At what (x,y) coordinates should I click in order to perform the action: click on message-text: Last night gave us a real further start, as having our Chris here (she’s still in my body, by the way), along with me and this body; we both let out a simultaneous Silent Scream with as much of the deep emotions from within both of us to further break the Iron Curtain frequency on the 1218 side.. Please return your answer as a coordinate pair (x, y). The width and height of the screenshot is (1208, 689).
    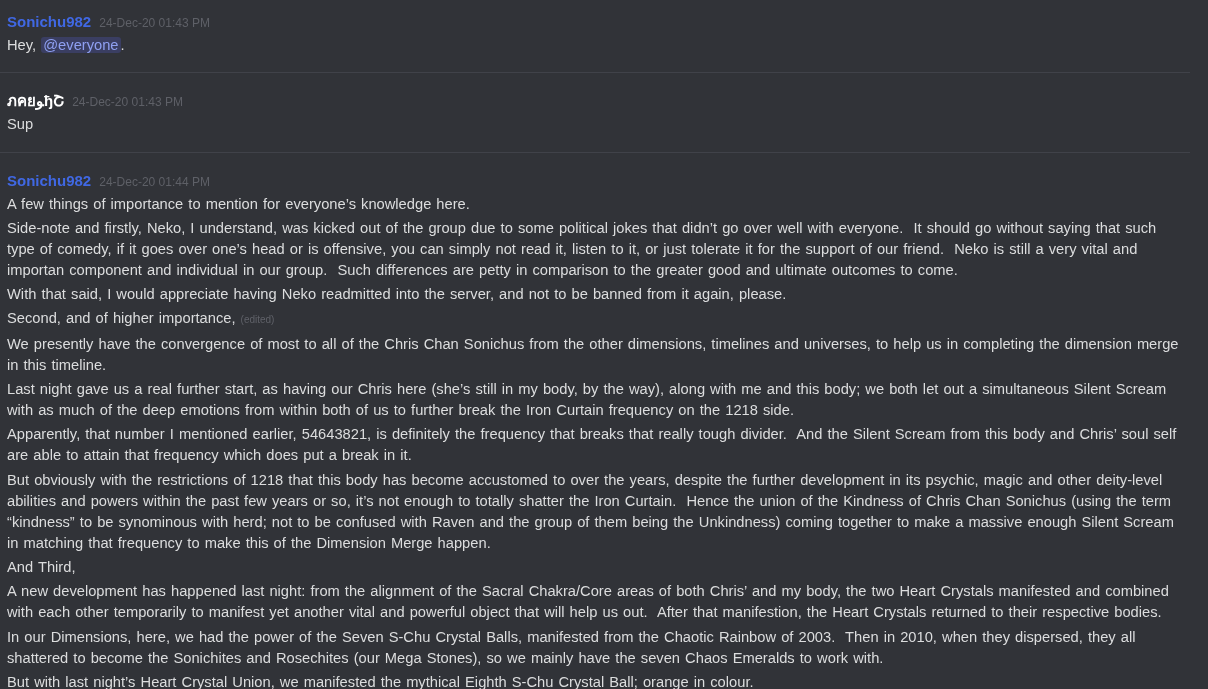
    Looking at the image, I should click on (587, 400).